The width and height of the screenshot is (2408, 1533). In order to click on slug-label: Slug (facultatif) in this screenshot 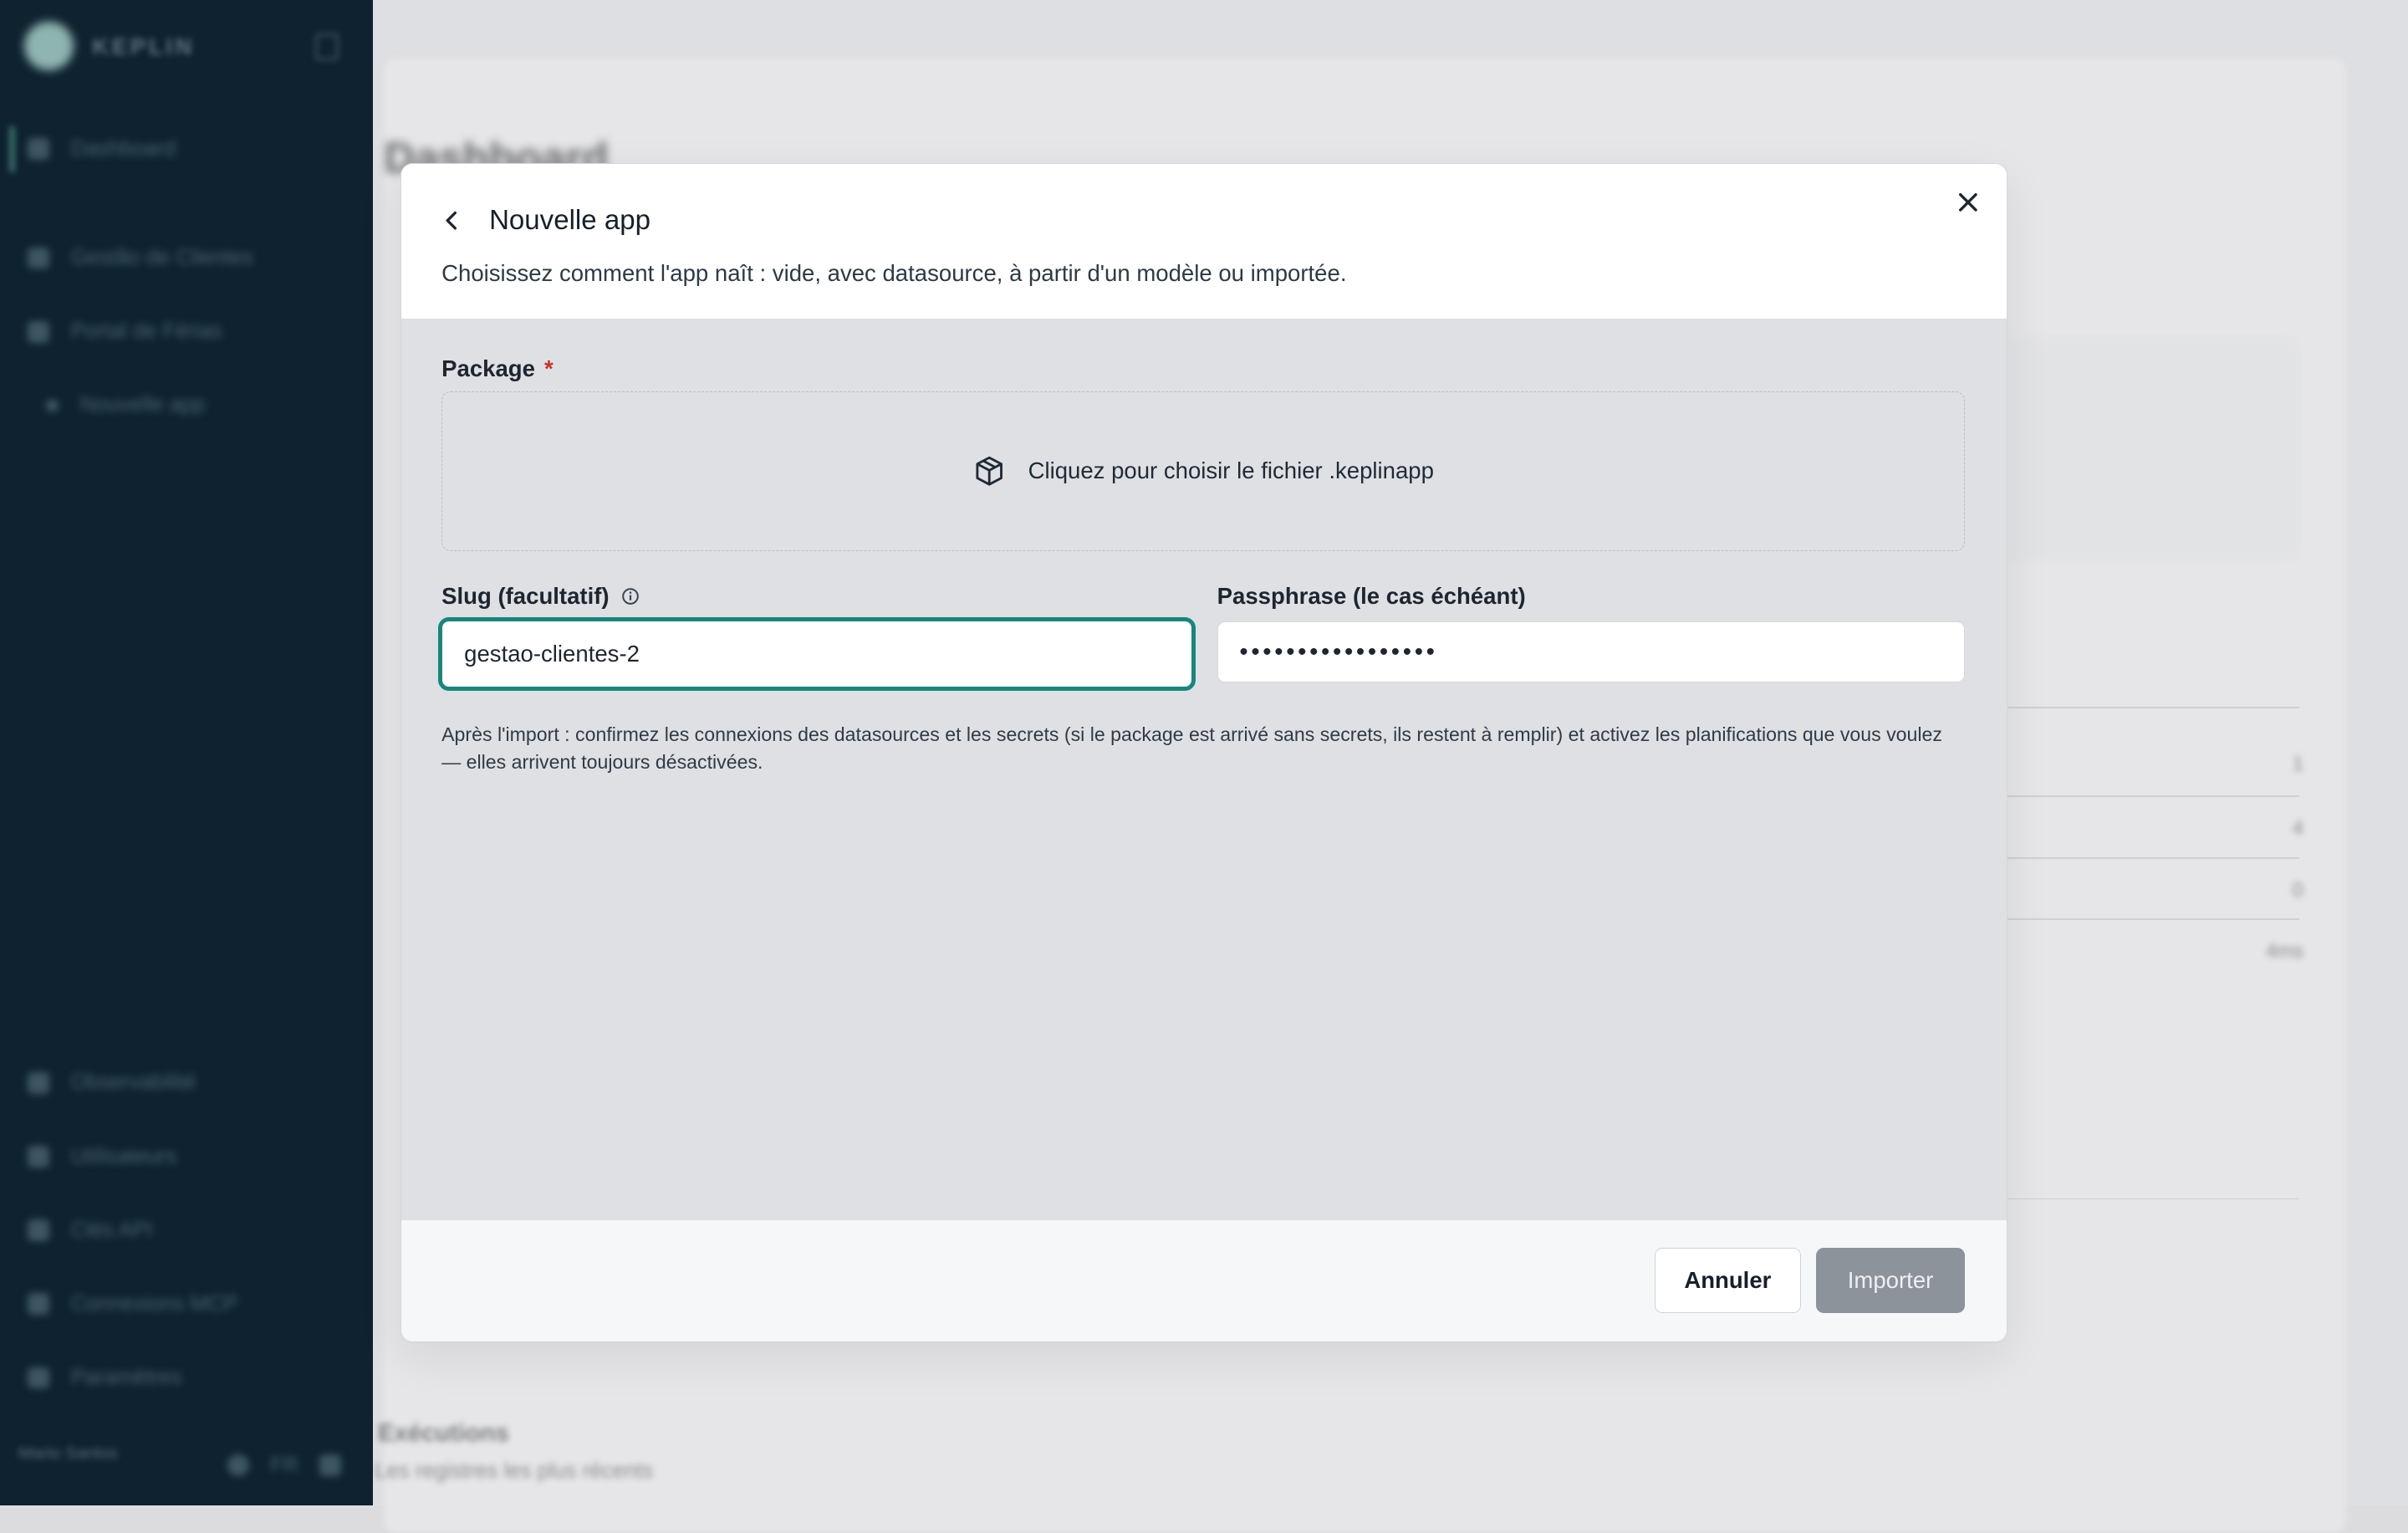, I will do `click(540, 596)`.